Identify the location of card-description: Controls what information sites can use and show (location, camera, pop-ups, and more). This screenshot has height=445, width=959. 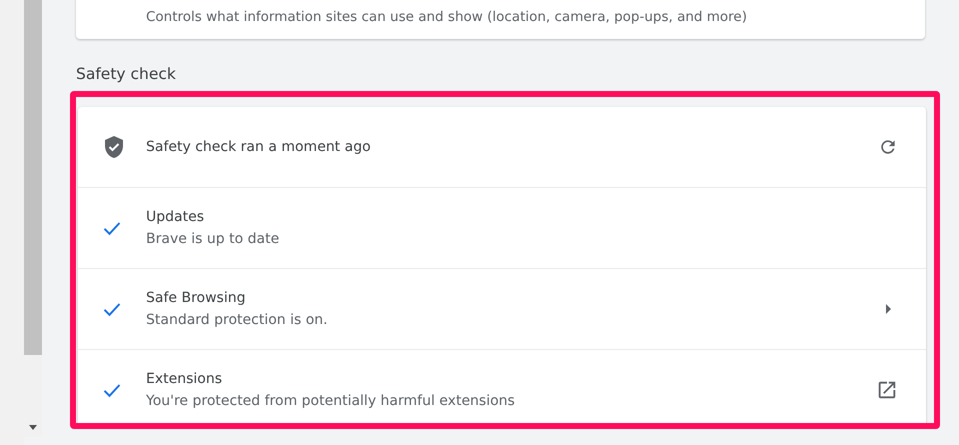
(447, 17).